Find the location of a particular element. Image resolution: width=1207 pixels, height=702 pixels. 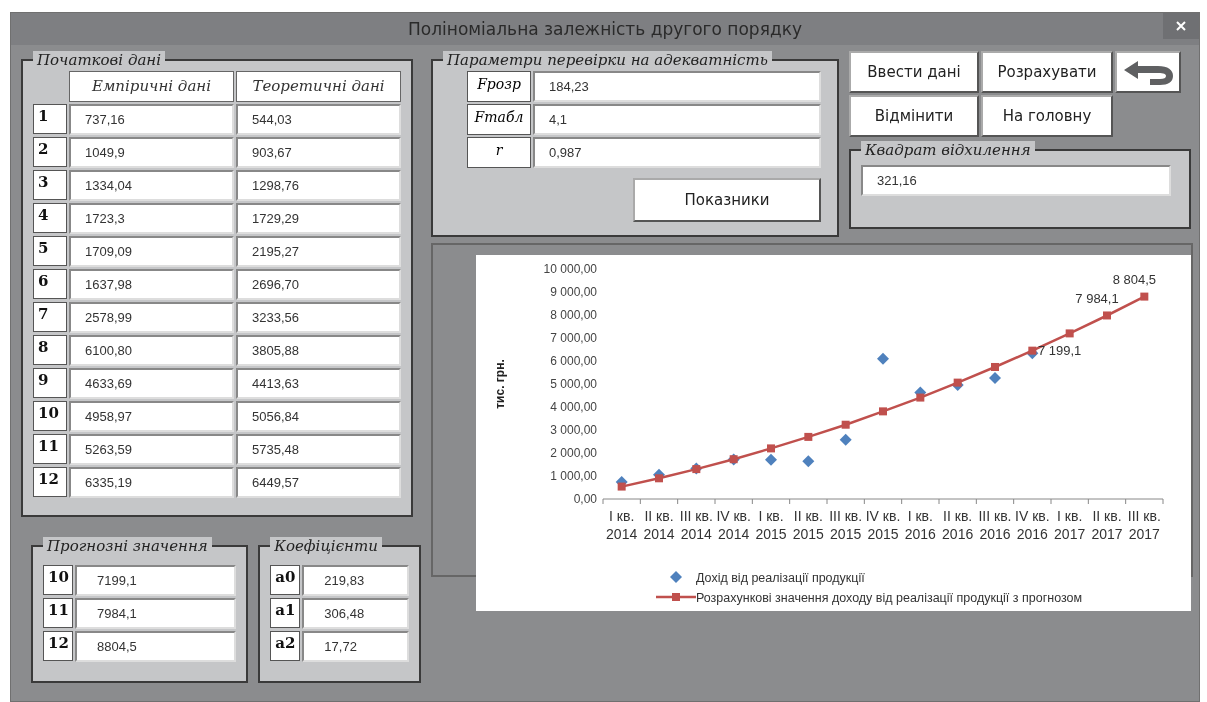

value-field: 1637,98 is located at coordinates (151, 284).